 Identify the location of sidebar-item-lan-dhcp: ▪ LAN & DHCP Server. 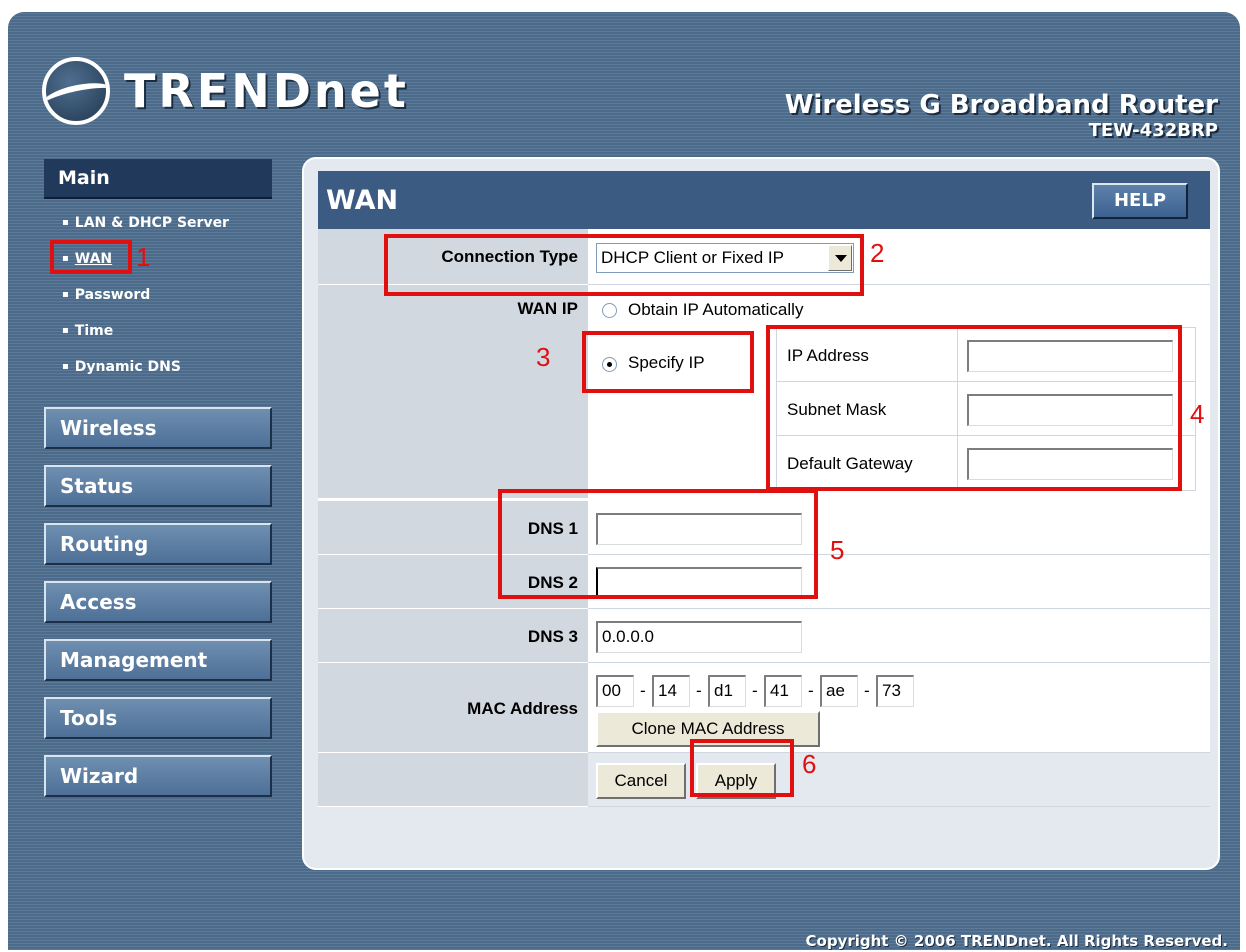
(159, 223).